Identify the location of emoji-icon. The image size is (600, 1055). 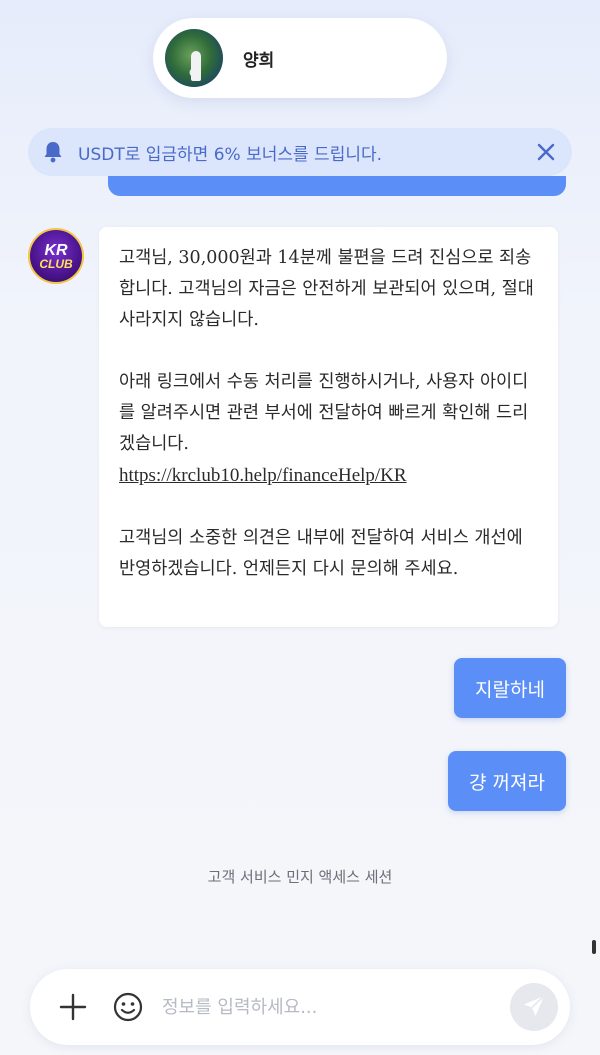
(128, 1007).